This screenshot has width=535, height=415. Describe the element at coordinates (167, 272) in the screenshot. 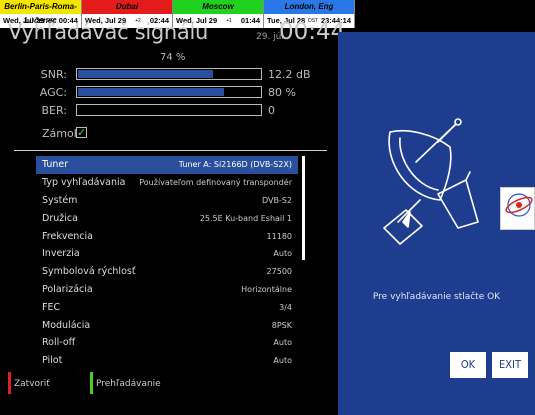

I see `settings-row-symbolov-r-chlos-: Symbolová rýchlosť 27500` at that location.